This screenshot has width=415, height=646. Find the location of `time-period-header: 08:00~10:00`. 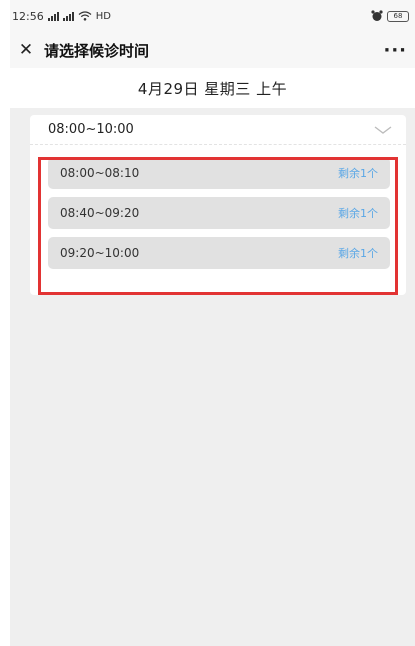

time-period-header: 08:00~10:00 is located at coordinates (218, 130).